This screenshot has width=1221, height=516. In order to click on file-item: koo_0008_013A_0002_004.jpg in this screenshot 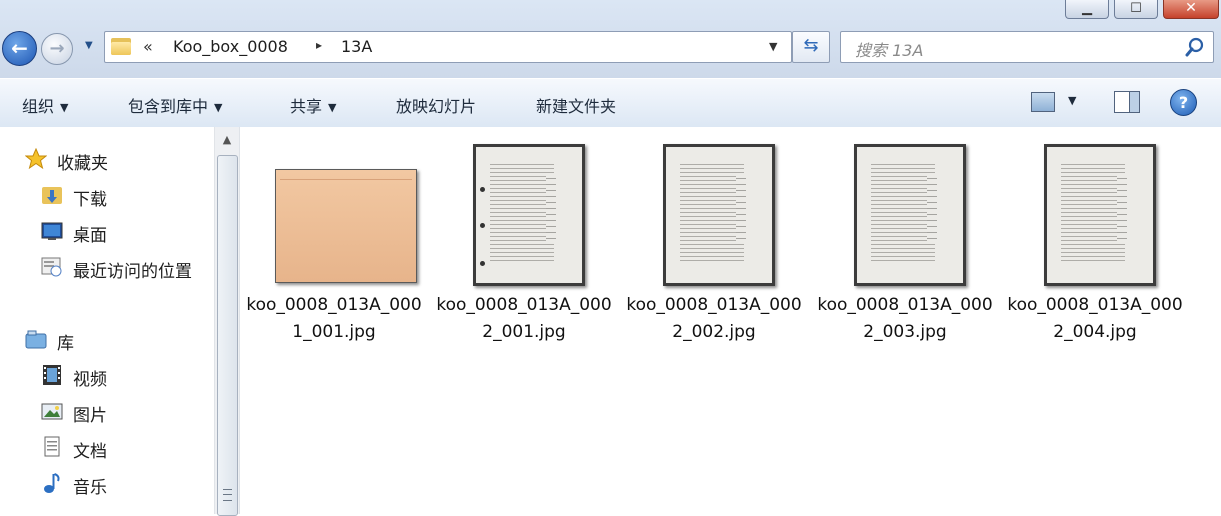, I will do `click(1095, 251)`.